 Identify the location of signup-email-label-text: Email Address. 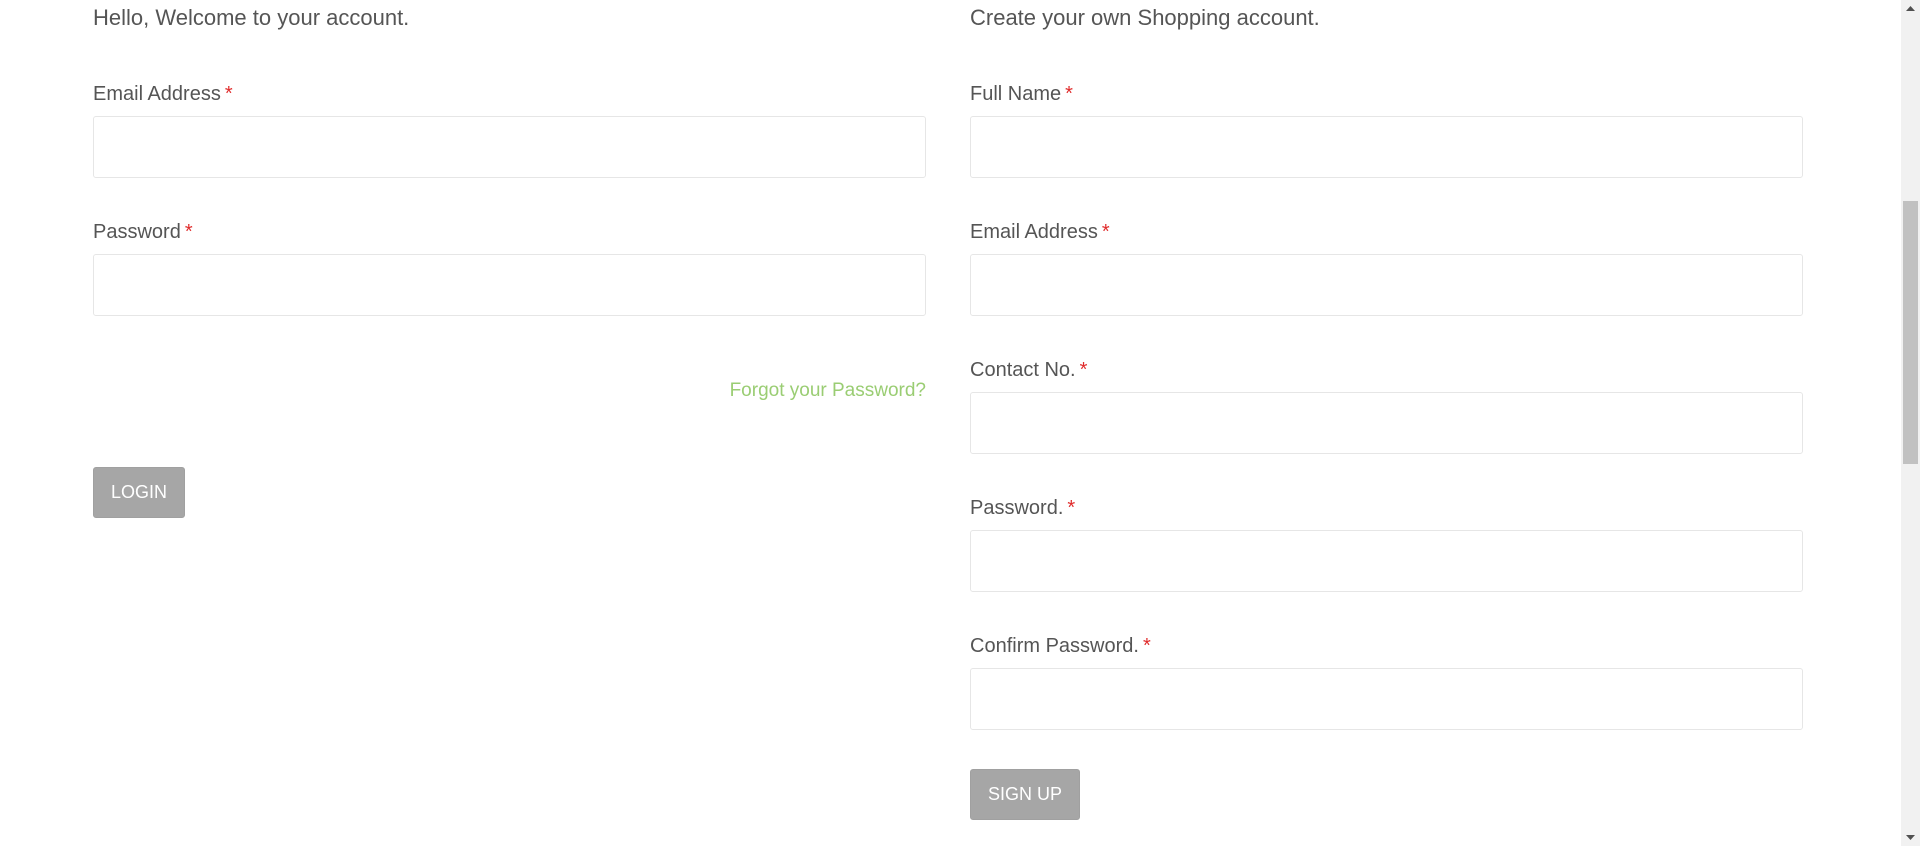
(1034, 232).